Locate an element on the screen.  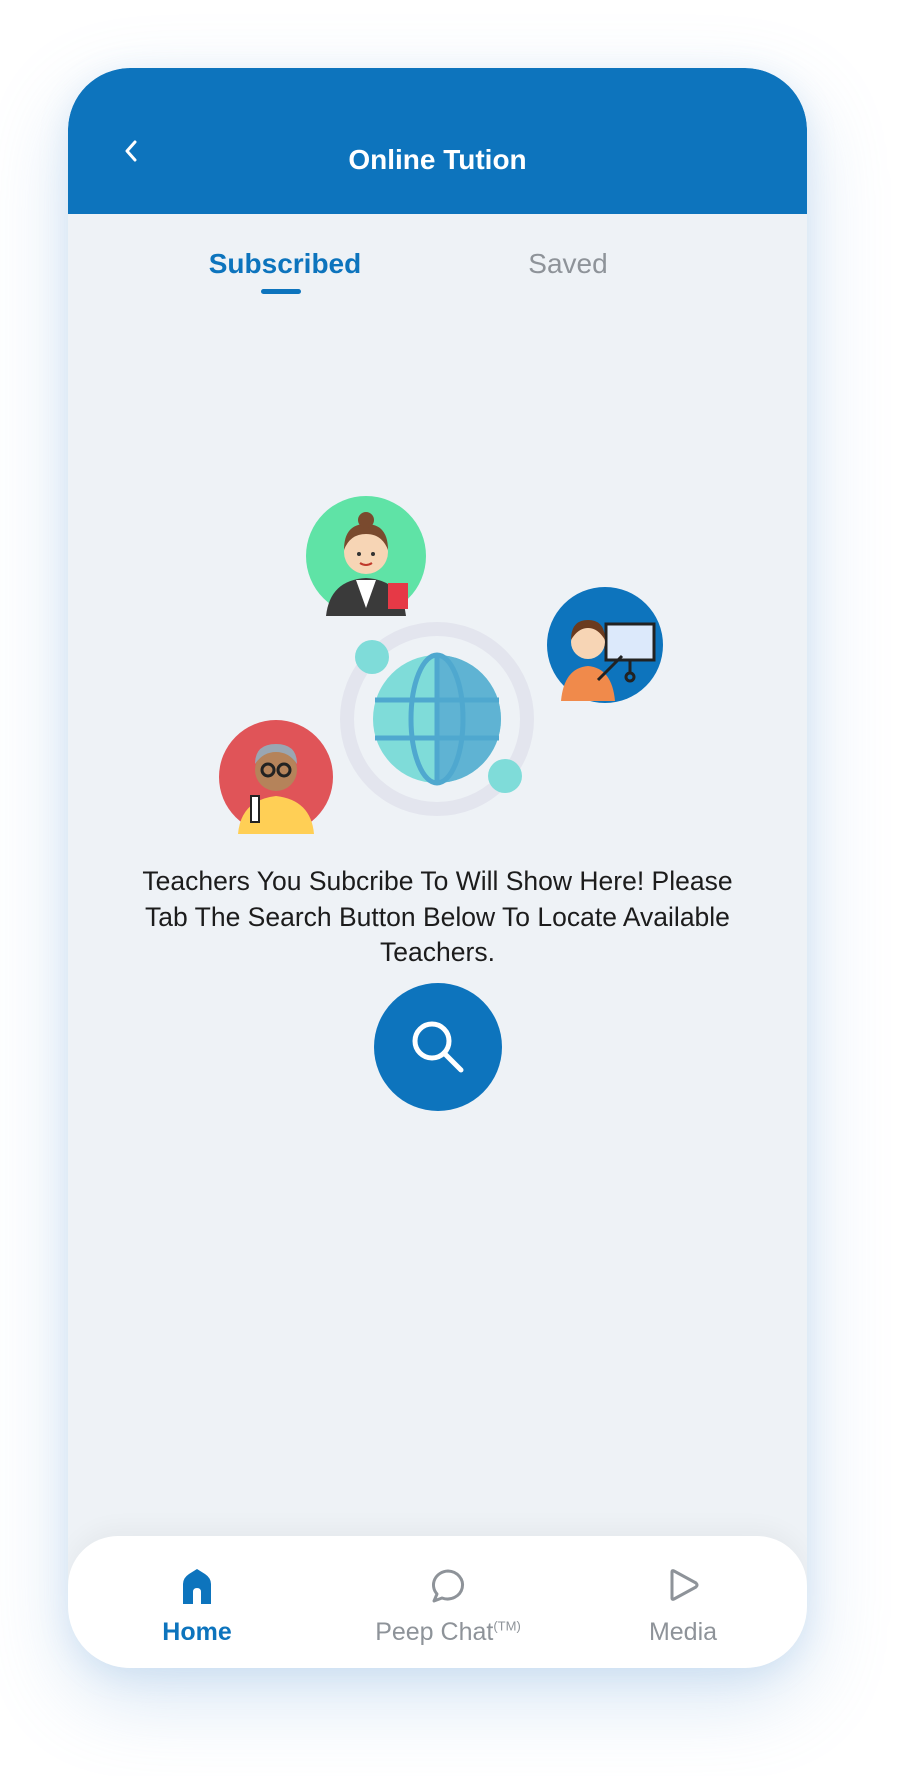
teachers-illustration is located at coordinates (441, 665).